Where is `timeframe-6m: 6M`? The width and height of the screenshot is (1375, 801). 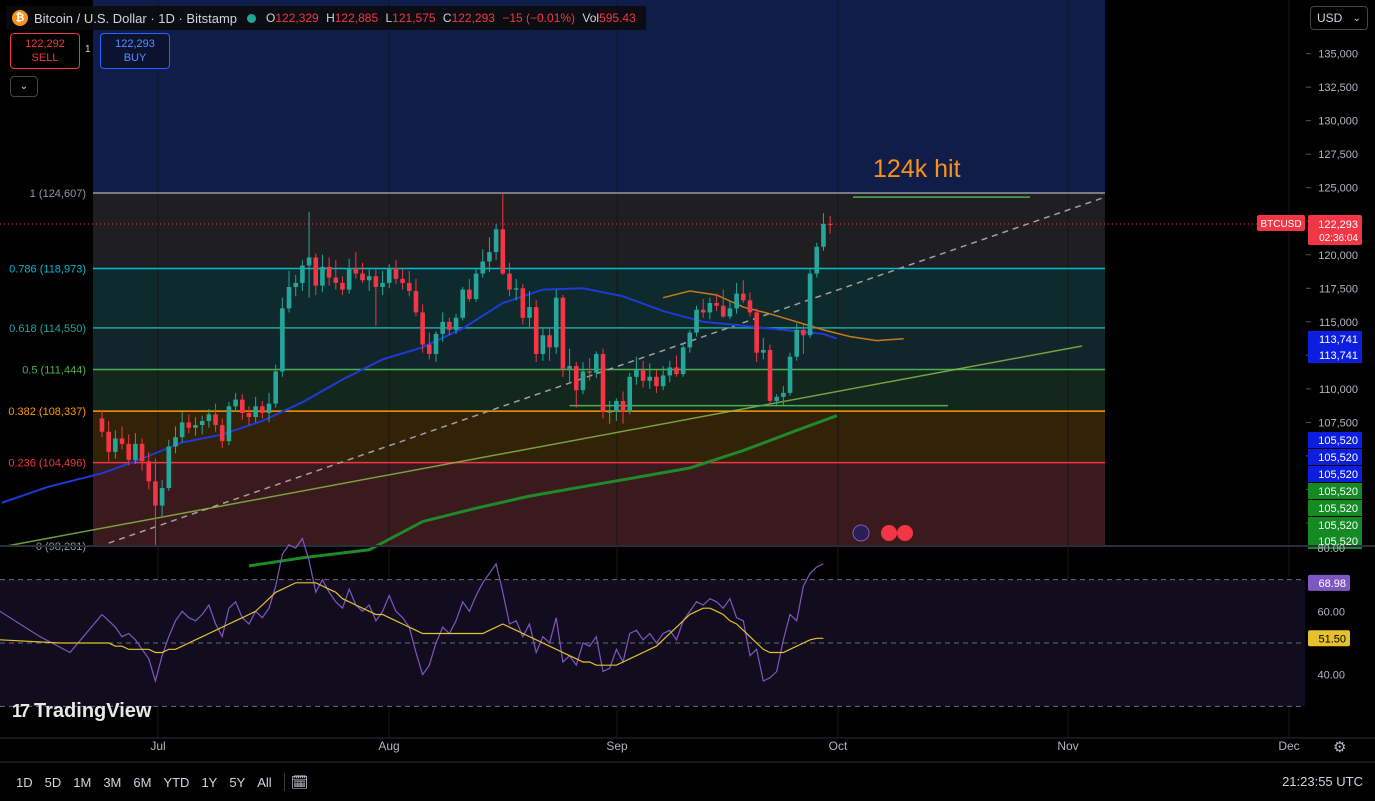 timeframe-6m: 6M is located at coordinates (142, 782).